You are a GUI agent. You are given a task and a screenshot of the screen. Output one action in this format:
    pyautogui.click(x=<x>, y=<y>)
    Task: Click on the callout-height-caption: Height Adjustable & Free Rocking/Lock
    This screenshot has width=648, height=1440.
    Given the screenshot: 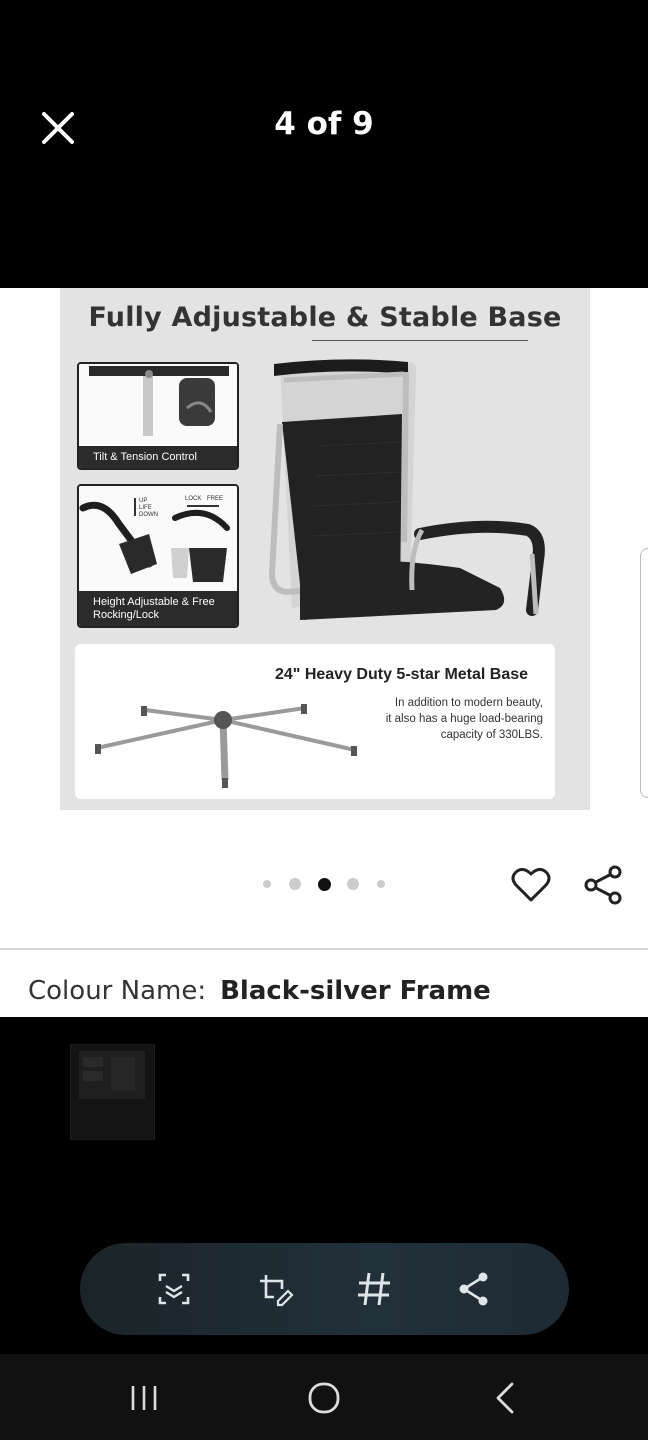 What is the action you would take?
    pyautogui.click(x=158, y=608)
    